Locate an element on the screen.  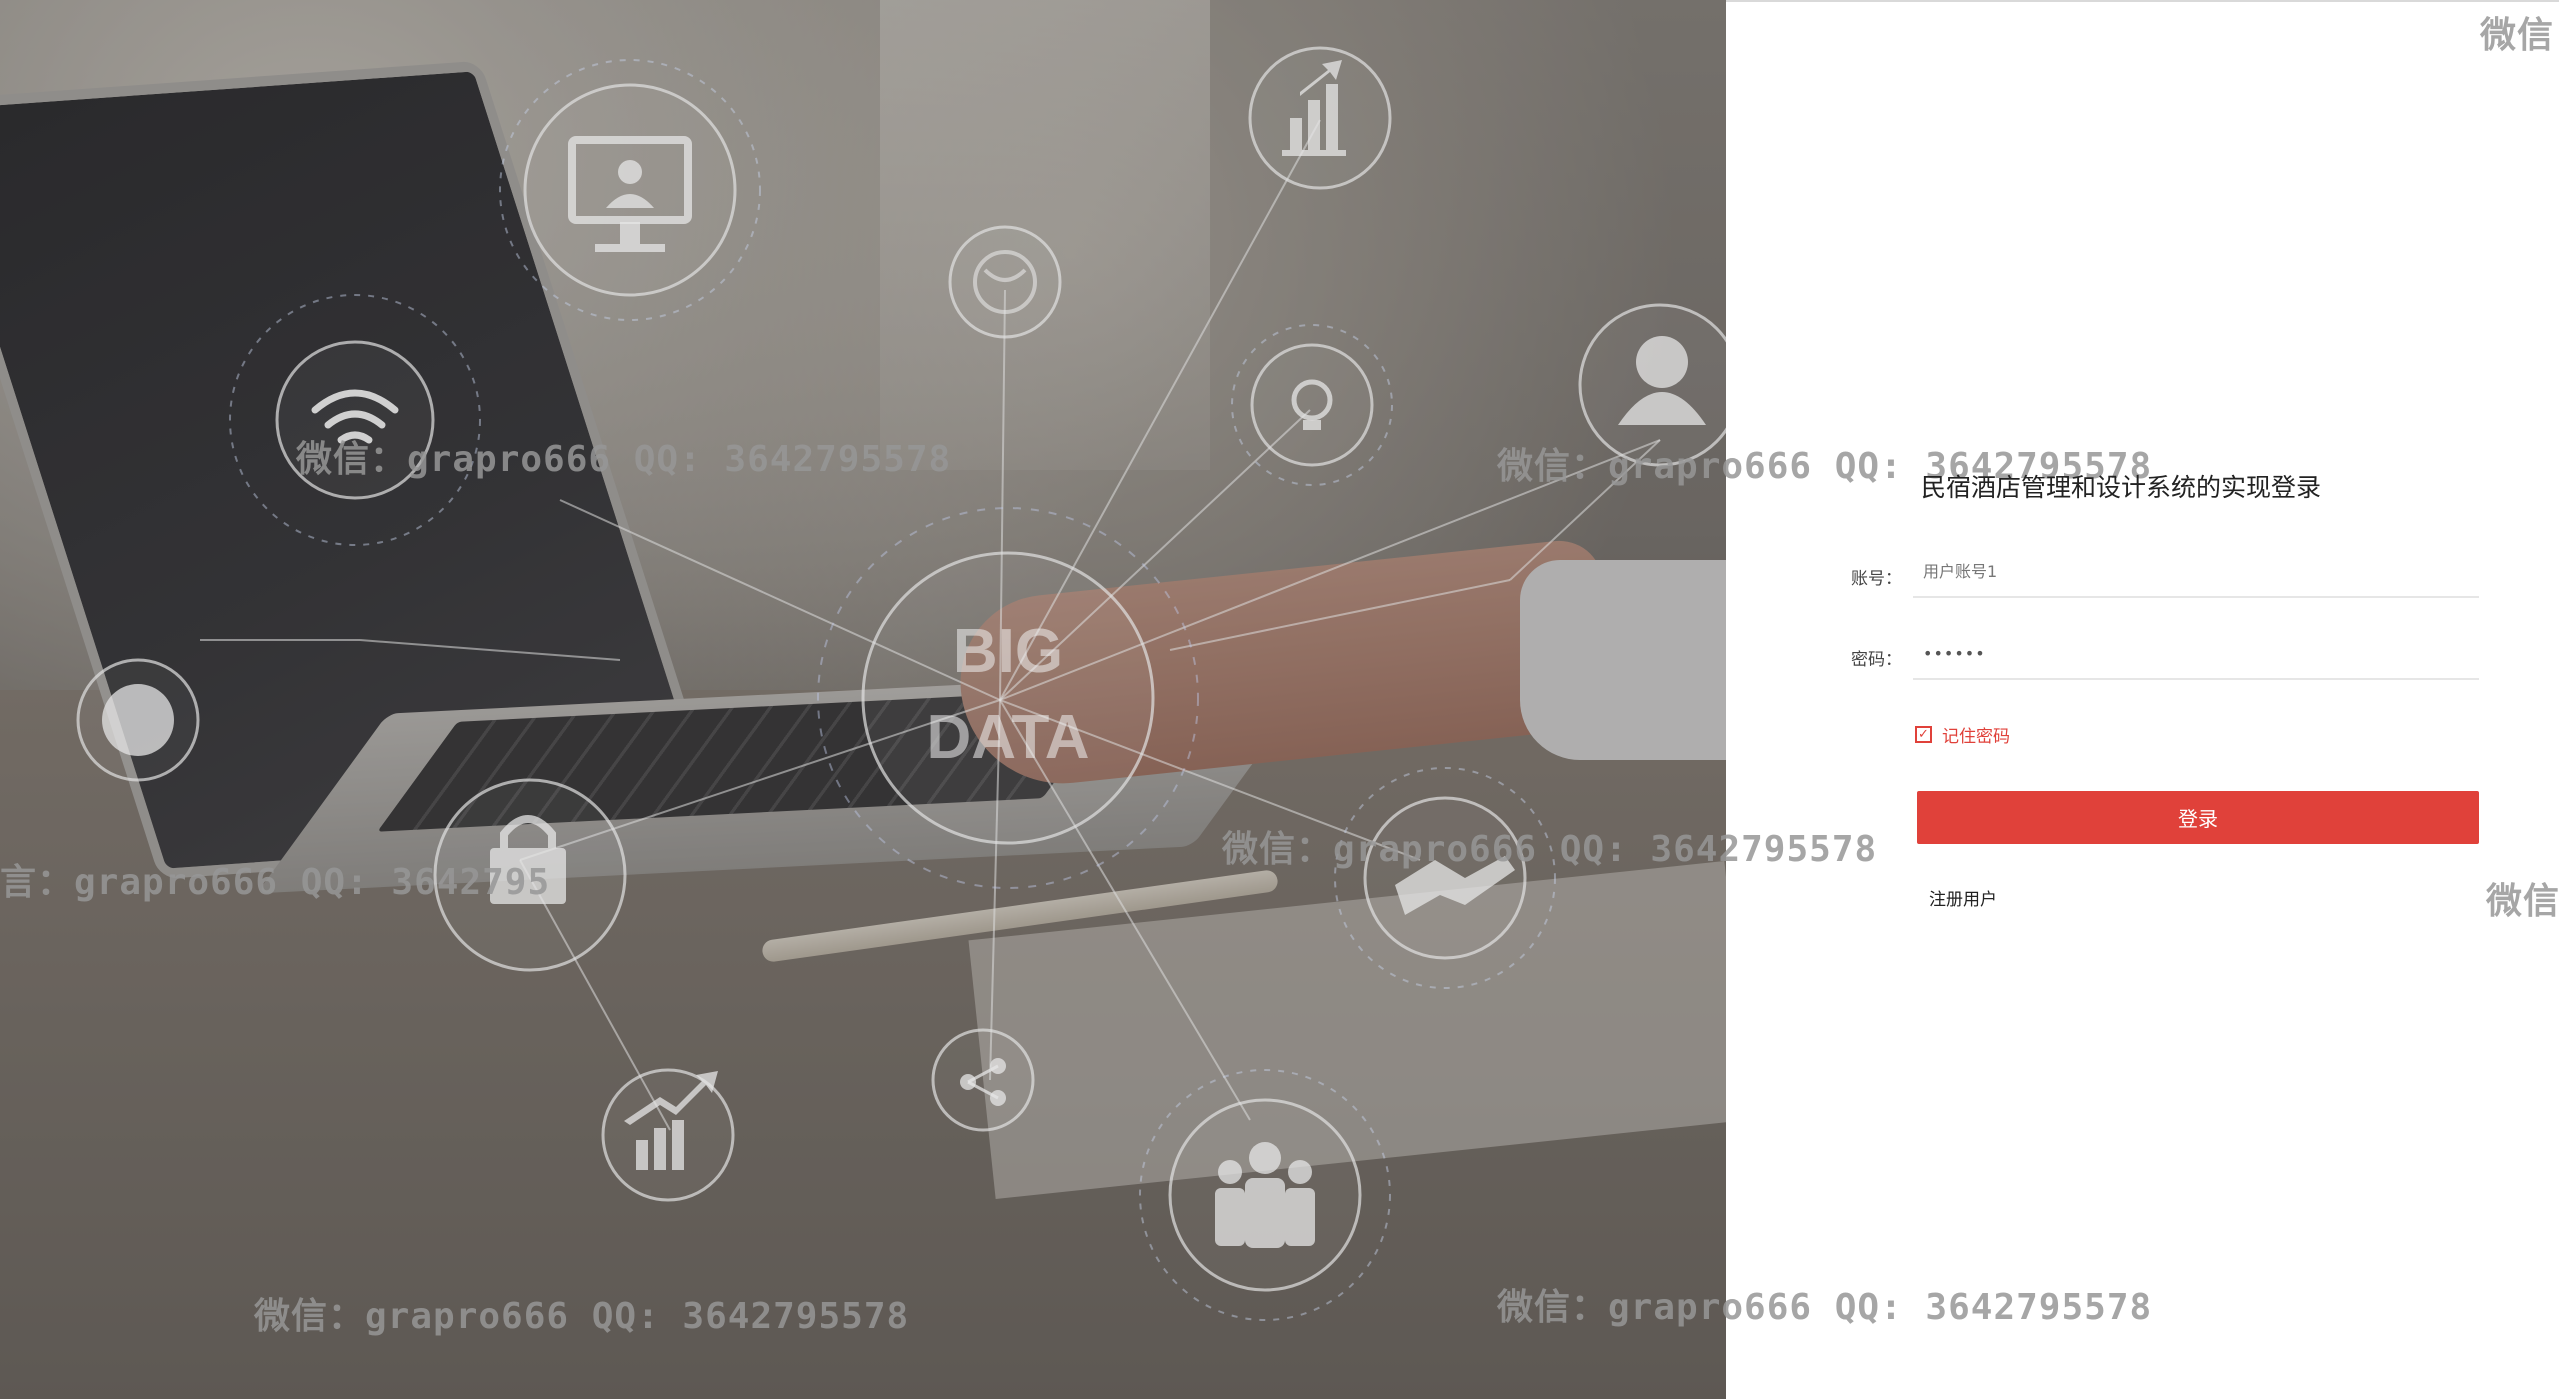
remember-password-checkbox: ✓ 记住密码 is located at coordinates (1962, 734).